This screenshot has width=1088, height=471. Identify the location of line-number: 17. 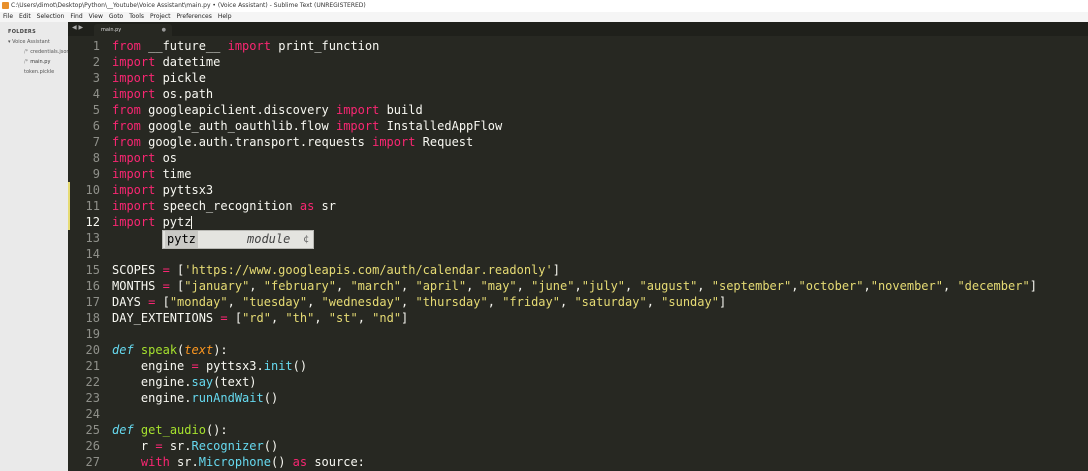
(92, 302).